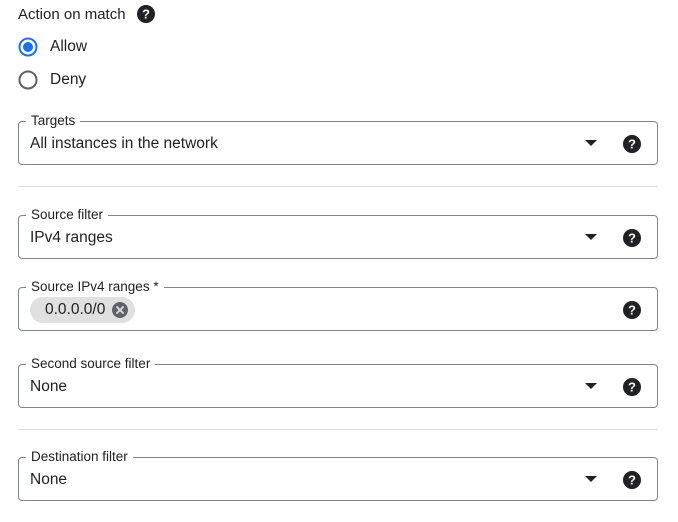 The height and width of the screenshot is (522, 678). Describe the element at coordinates (75, 309) in the screenshot. I see `ip-range-chip-text: 0.0.0.0/0` at that location.